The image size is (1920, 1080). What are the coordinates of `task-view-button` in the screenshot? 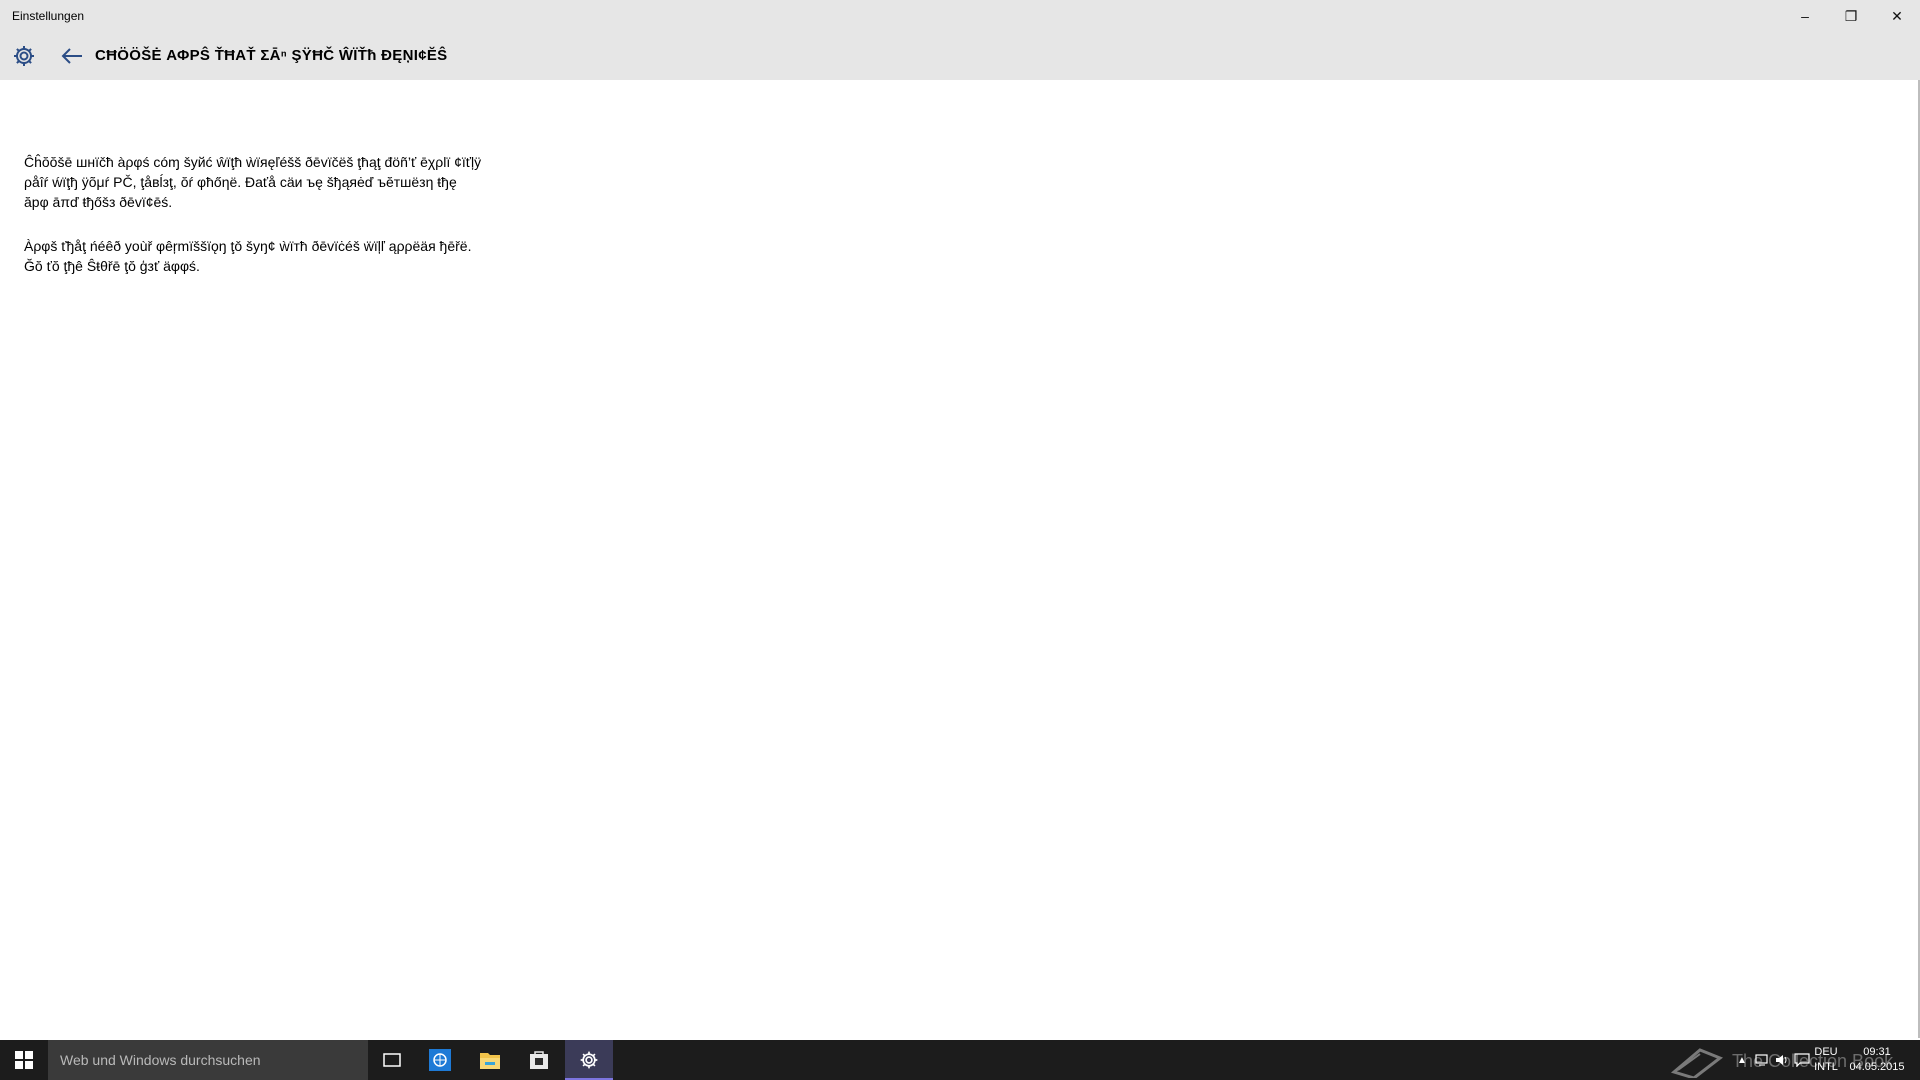 It's located at (392, 1060).